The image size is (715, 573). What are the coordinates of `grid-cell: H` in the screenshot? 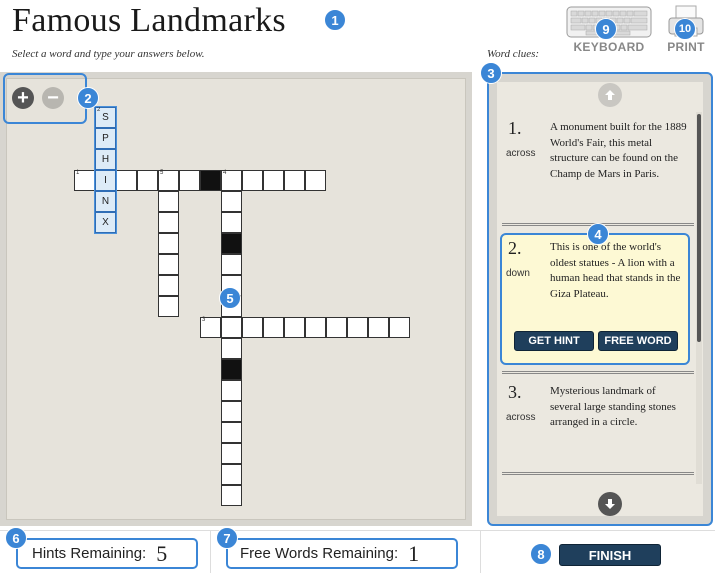 It's located at (105, 159).